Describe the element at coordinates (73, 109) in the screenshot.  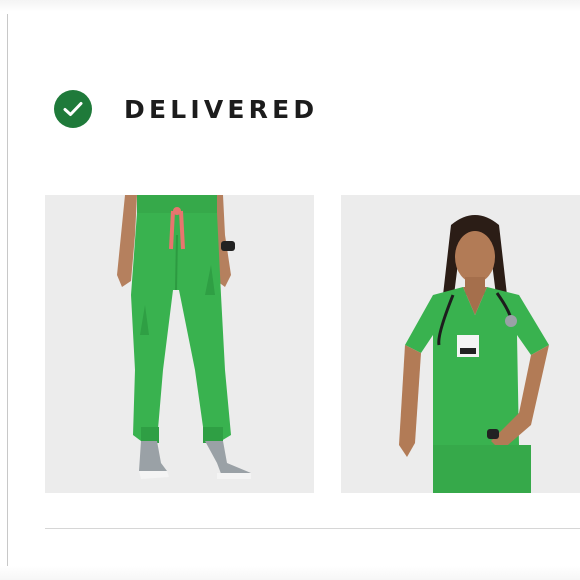
I see `check-circle-icon` at that location.